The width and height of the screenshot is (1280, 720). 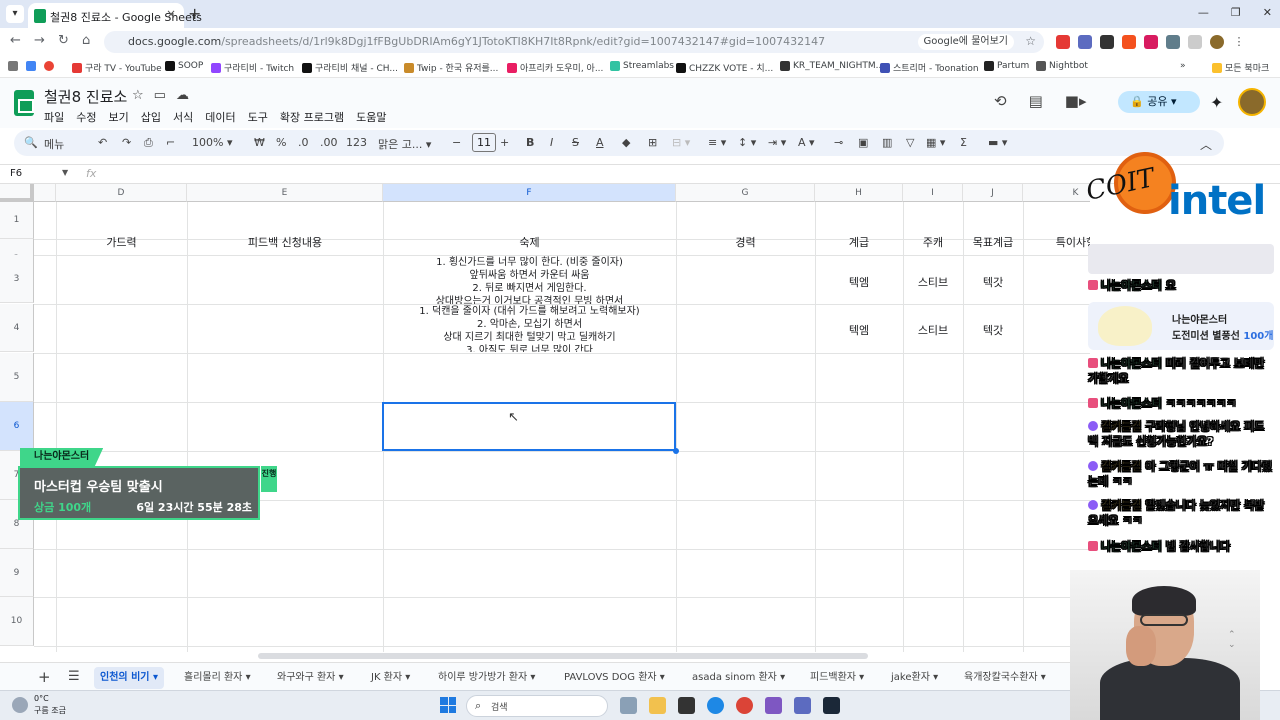 What do you see at coordinates (65, 172) in the screenshot?
I see `chevron-down-icon: ▼` at bounding box center [65, 172].